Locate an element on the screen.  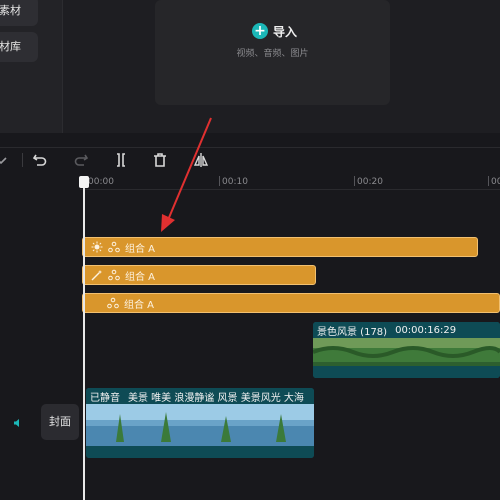
import-label: 导入 is located at coordinates (285, 31).